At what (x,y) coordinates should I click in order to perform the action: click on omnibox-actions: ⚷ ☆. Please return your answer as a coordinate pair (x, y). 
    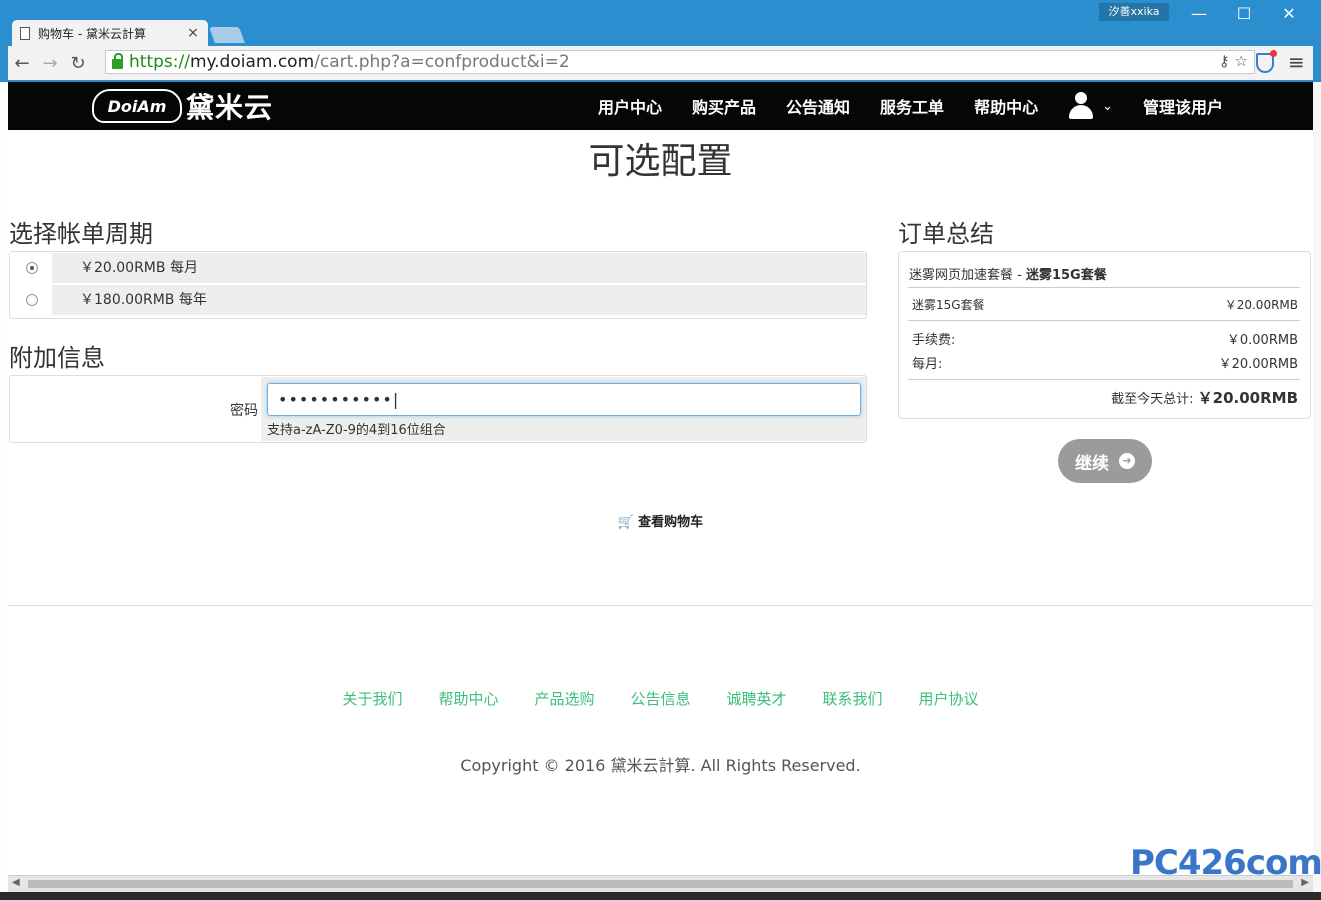
    Looking at the image, I should click on (1233, 61).